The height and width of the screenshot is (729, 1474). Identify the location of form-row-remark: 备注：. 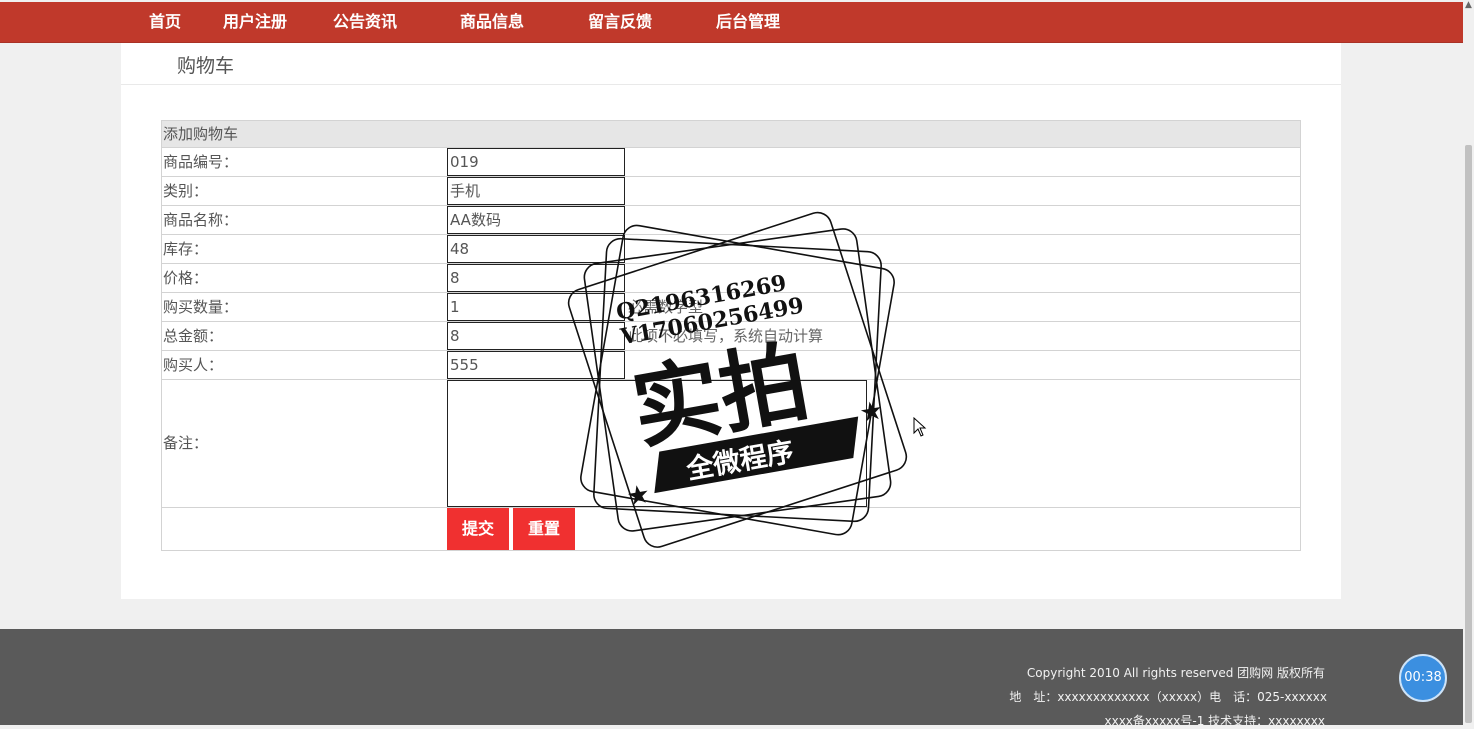
(731, 444).